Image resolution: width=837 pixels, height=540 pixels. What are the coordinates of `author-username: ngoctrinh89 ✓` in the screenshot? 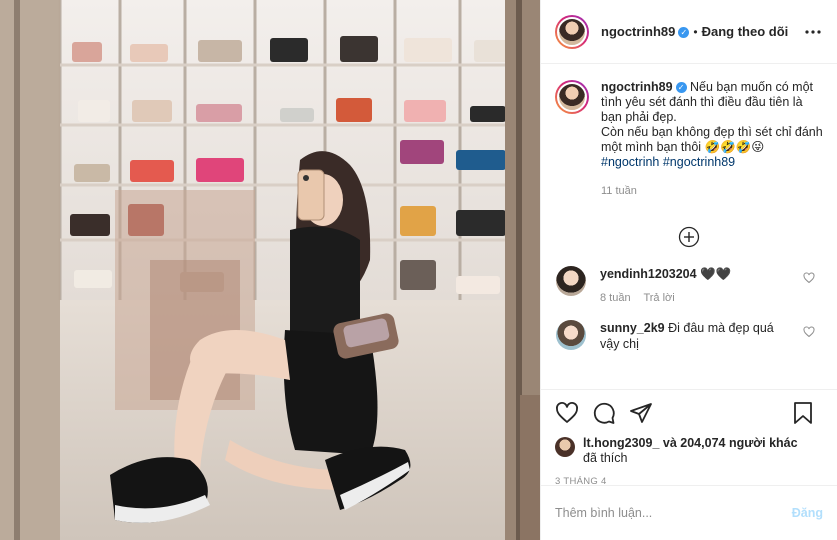 It's located at (645, 31).